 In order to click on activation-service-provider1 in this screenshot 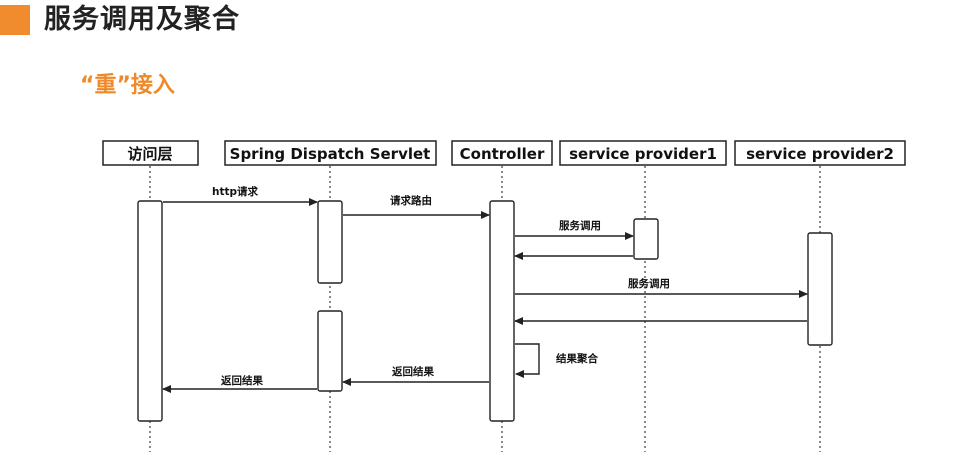, I will do `click(646, 239)`.